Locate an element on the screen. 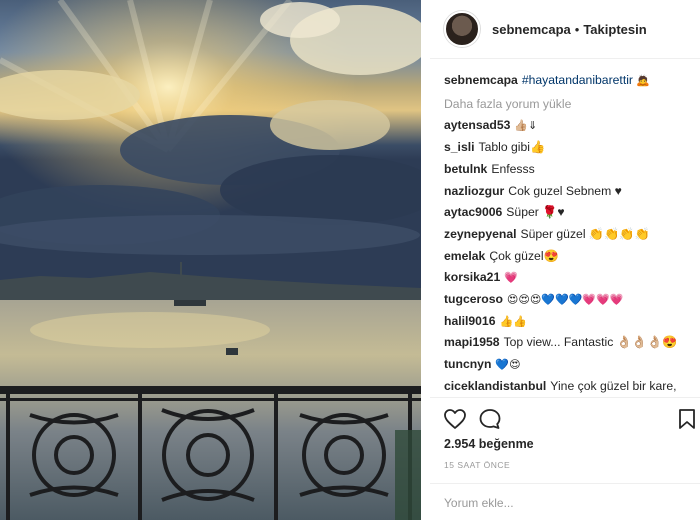  comment-username: s_isli is located at coordinates (459, 147).